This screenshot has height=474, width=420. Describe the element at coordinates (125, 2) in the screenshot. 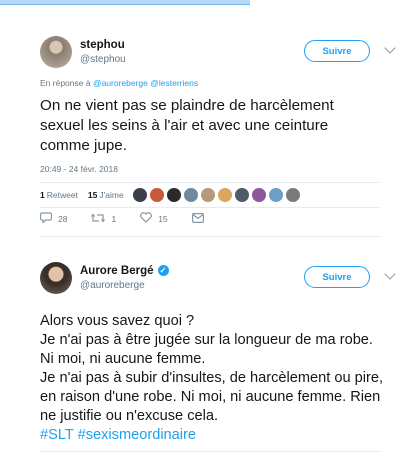

I see `top-selection-strip` at that location.